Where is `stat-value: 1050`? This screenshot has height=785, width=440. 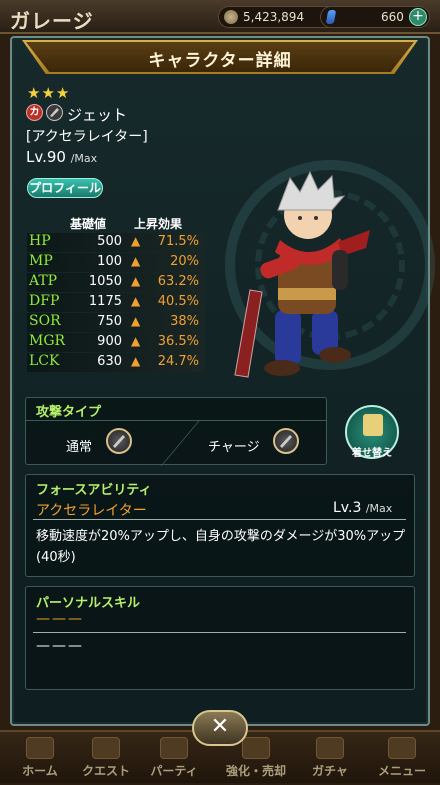 stat-value: 1050 is located at coordinates (105, 281).